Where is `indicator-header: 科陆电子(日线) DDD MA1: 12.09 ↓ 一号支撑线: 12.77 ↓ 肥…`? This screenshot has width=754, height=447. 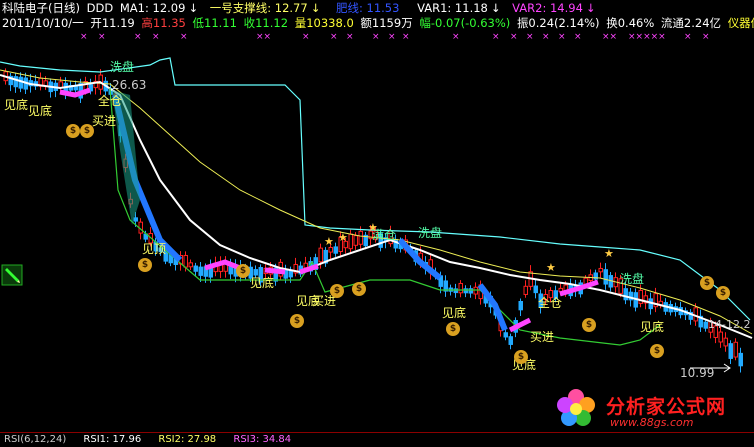 indicator-header: 科陆电子(日线) DDD MA1: 12.09 ↓ 一号支撑线: 12.77 ↓ 肥… is located at coordinates (300, 8).